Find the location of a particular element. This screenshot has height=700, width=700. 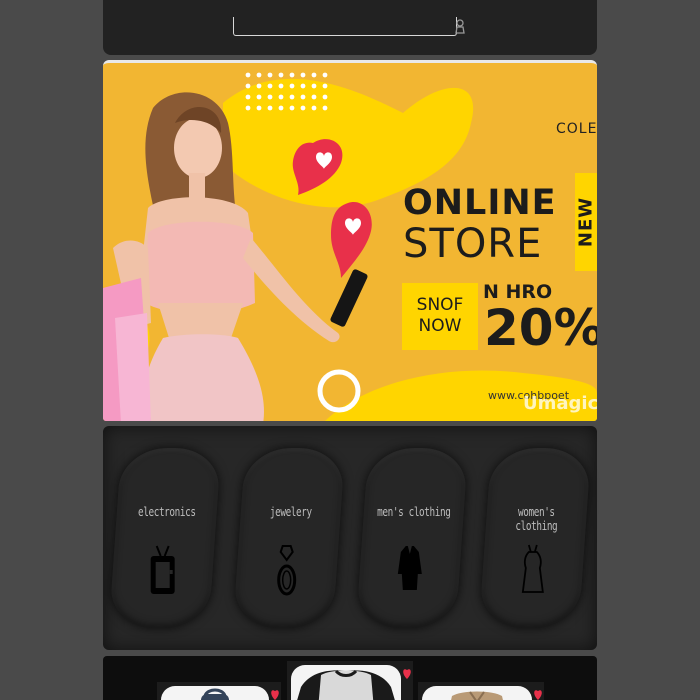

shirt-icon is located at coordinates (409, 568).